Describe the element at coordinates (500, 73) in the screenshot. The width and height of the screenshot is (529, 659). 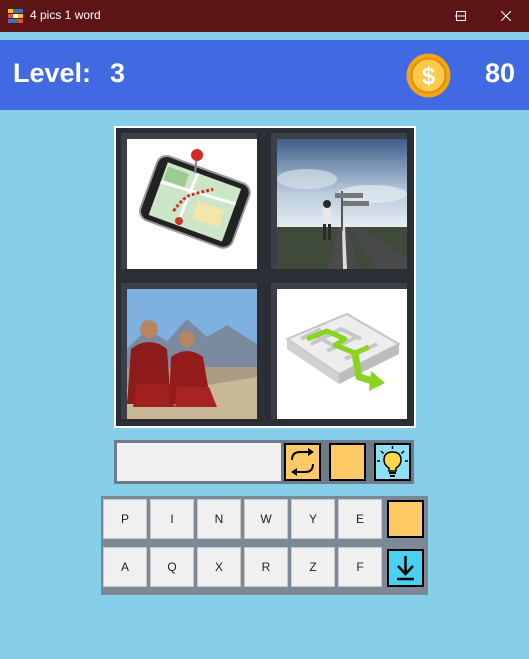
I see `coin-count: 80` at that location.